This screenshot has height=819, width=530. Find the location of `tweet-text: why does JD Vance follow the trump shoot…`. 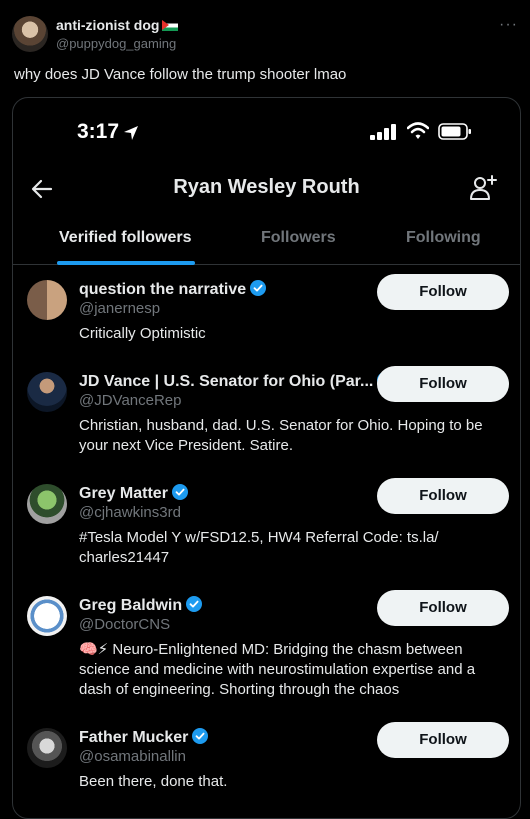

tweet-text: why does JD Vance follow the trump shoot… is located at coordinates (180, 74).